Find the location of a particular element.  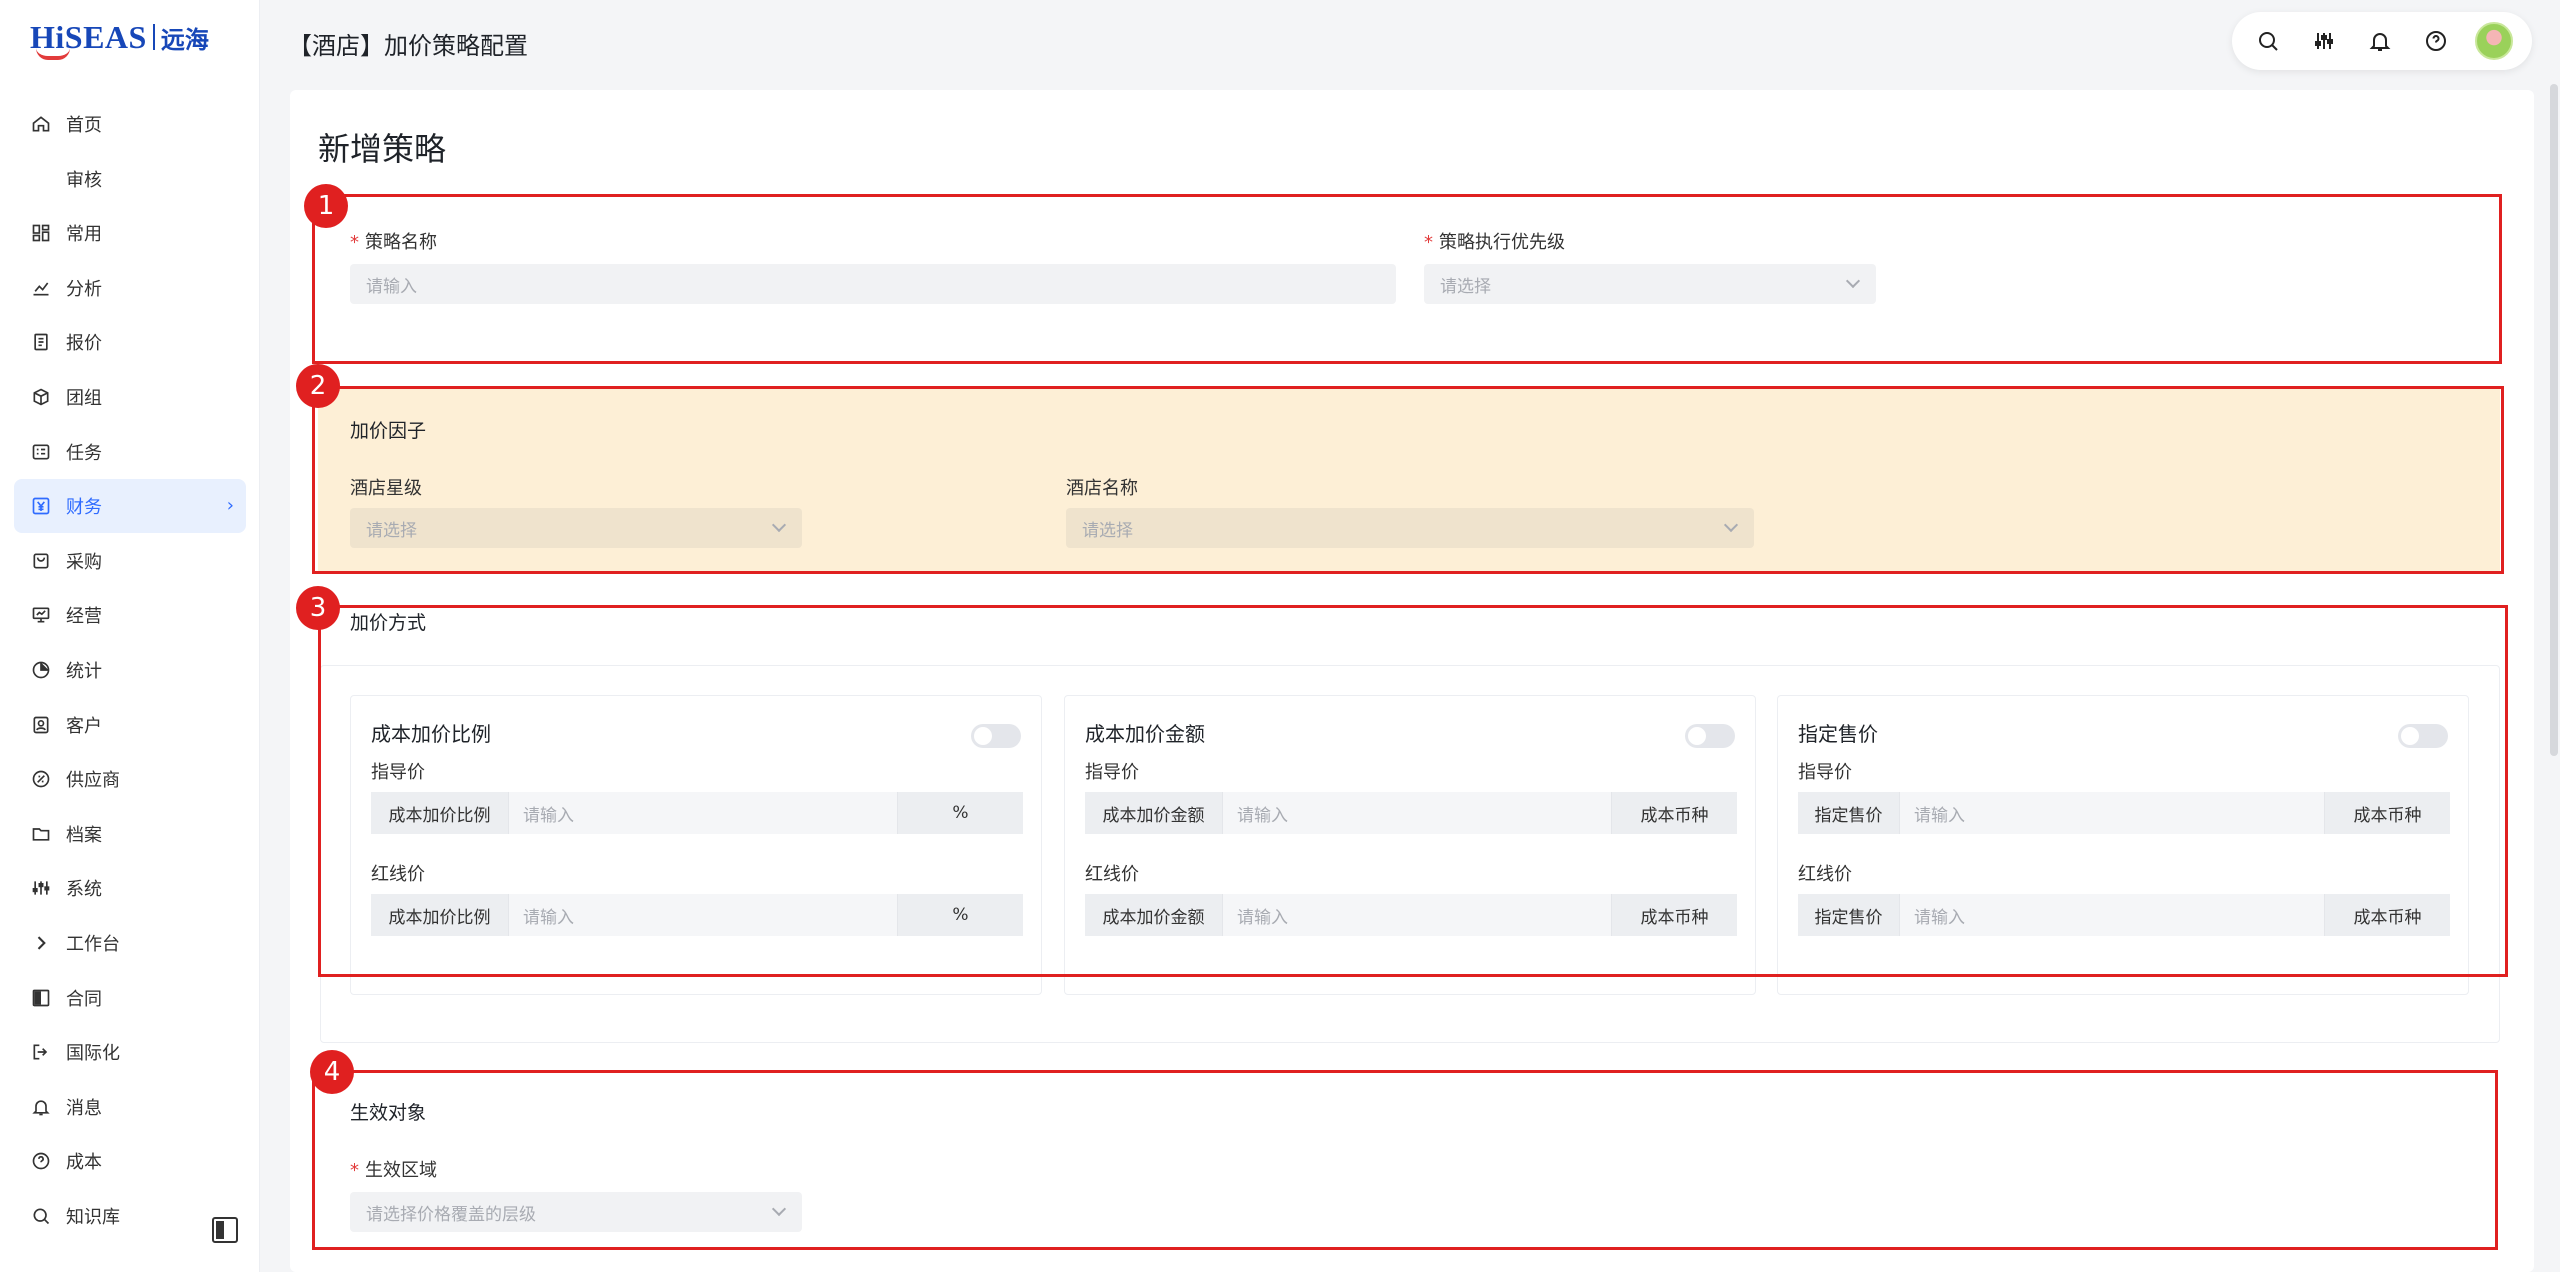

sidebar-item-supplier: 供应商 is located at coordinates (130, 779).